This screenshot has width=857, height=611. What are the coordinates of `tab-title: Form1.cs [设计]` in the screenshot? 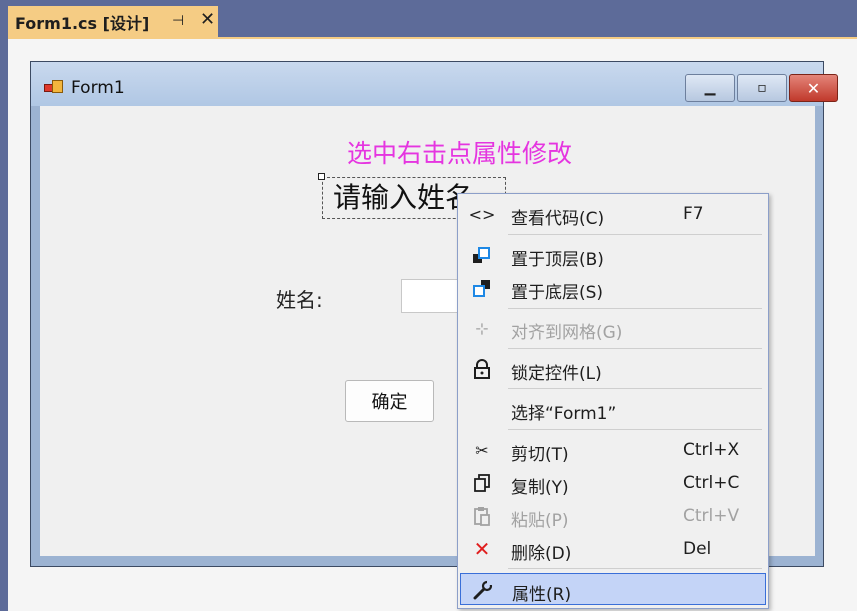 It's located at (82, 23).